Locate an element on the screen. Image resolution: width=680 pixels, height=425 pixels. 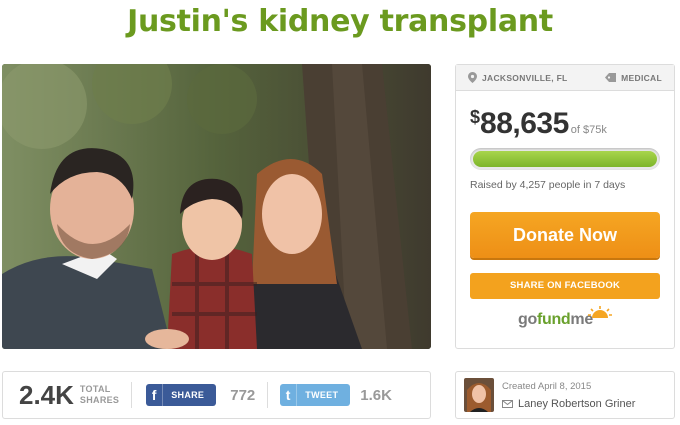
facebook-share-count: 772 is located at coordinates (243, 395).